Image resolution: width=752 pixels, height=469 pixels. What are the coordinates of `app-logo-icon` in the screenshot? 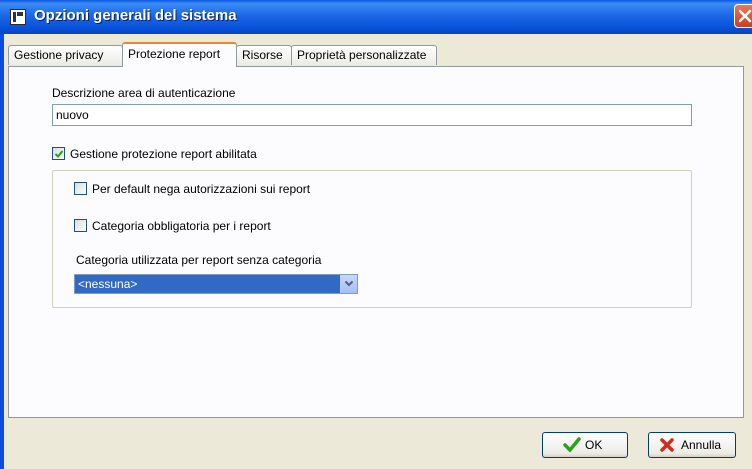 It's located at (18, 17).